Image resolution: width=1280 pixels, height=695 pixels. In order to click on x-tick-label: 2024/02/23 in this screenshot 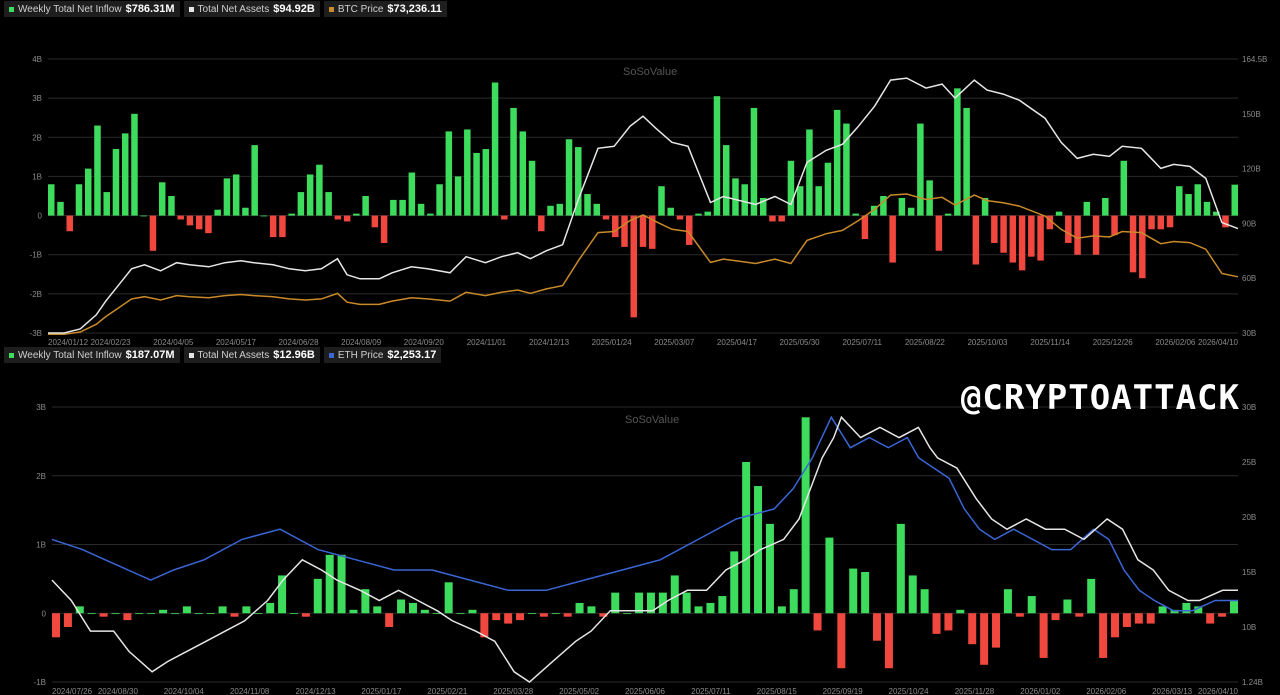, I will do `click(111, 342)`.